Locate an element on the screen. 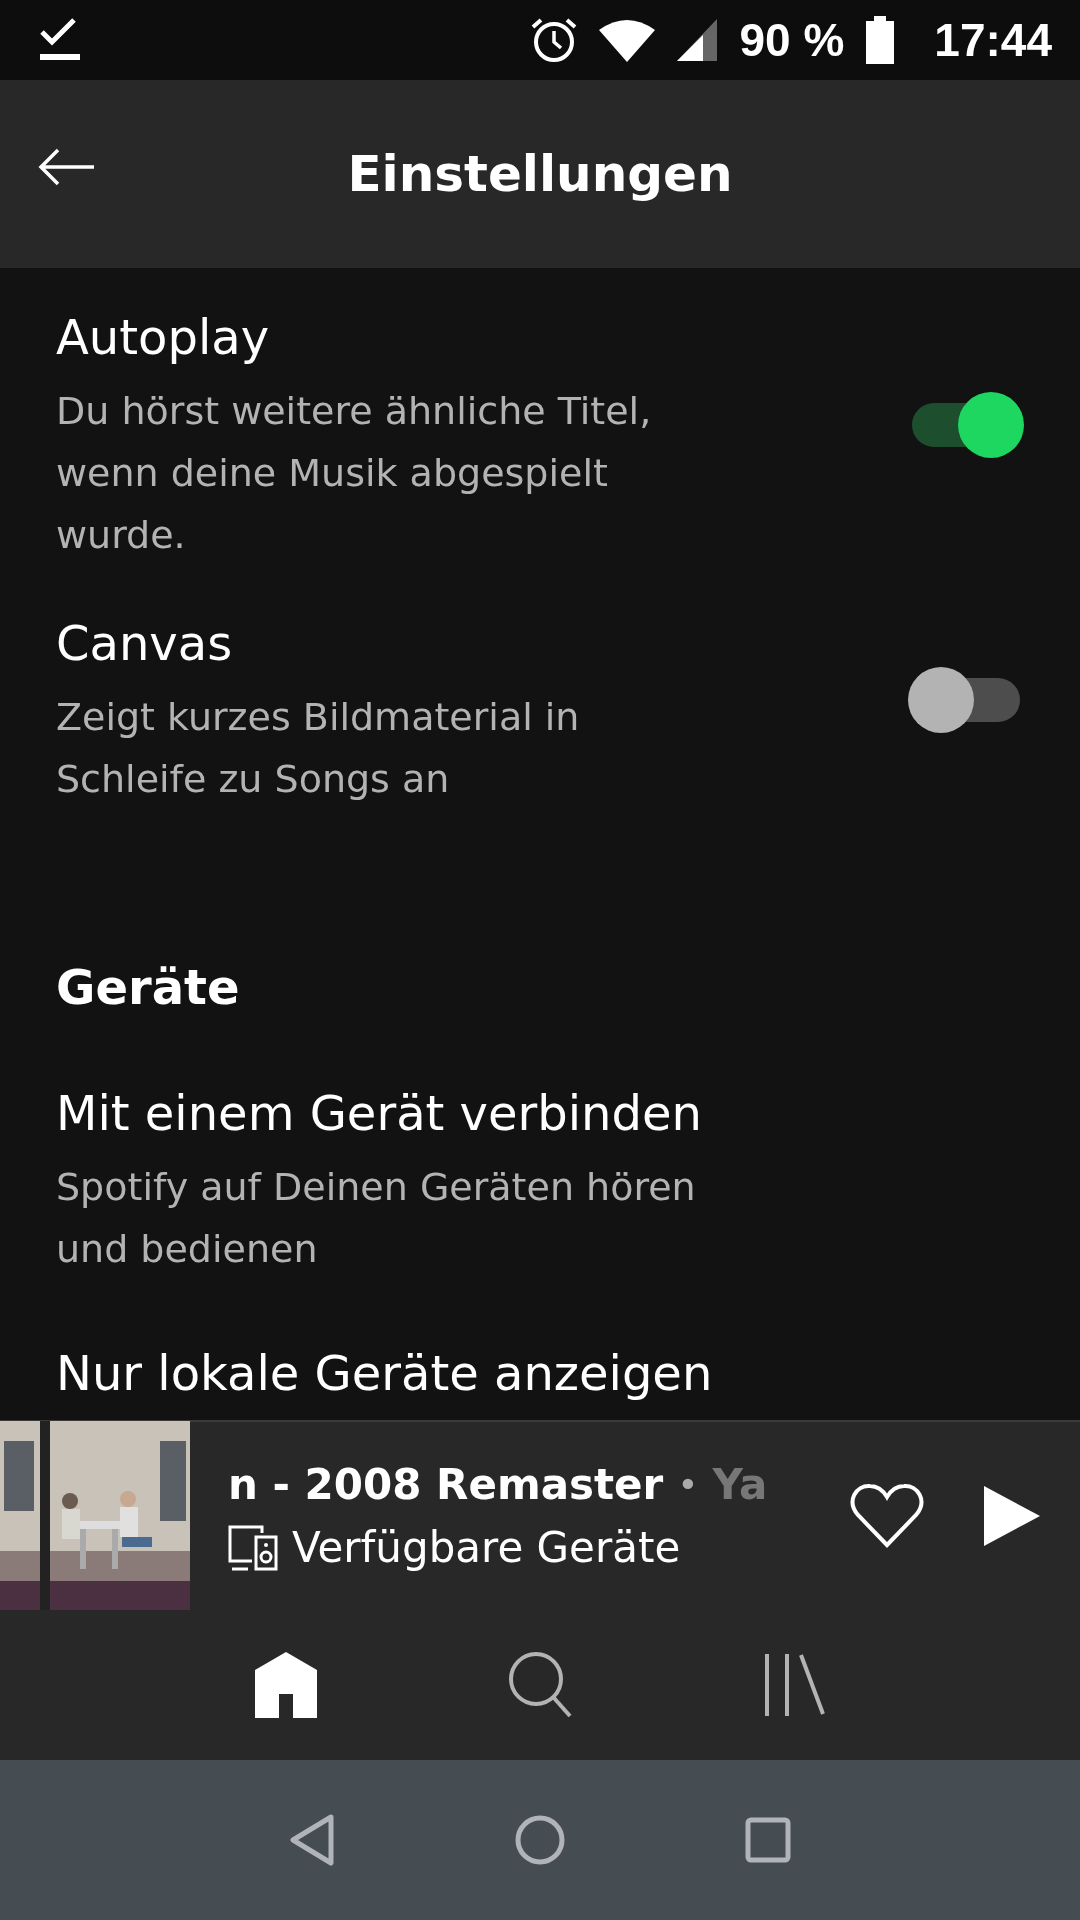 This screenshot has width=1080, height=1920. signal-icon is located at coordinates (697, 40).